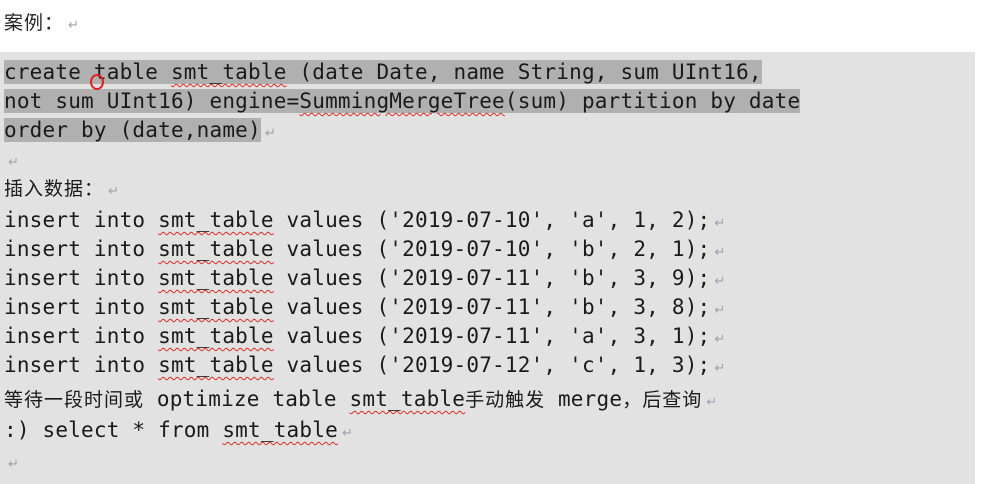 Image resolution: width=985 pixels, height=484 pixels. What do you see at coordinates (652, 101) in the screenshot?
I see `engine-suffix: (sum) partition by date` at bounding box center [652, 101].